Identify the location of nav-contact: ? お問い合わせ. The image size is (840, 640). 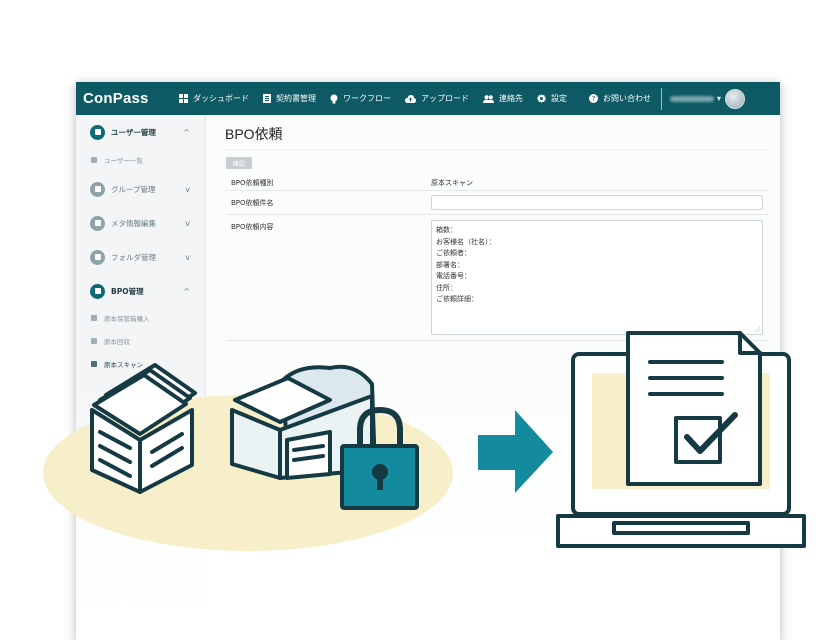
(620, 98).